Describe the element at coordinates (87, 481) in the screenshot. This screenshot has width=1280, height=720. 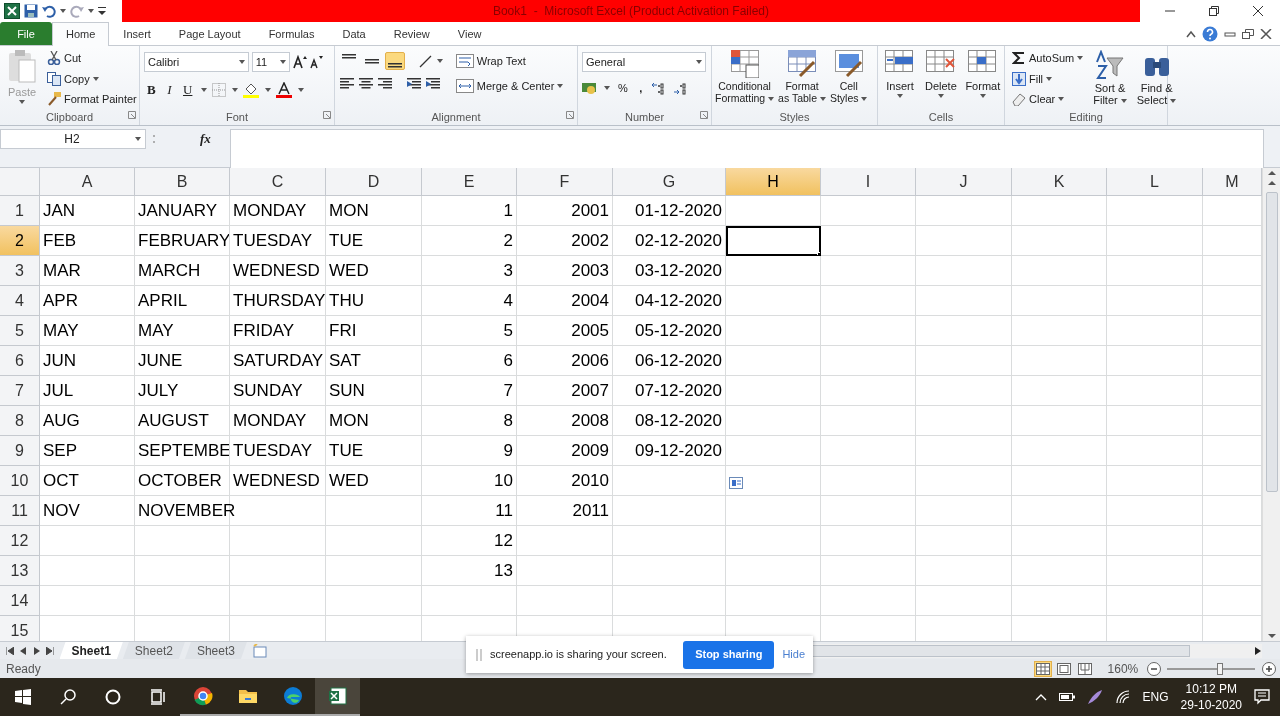
I see `grid-cell: OCT` at that location.